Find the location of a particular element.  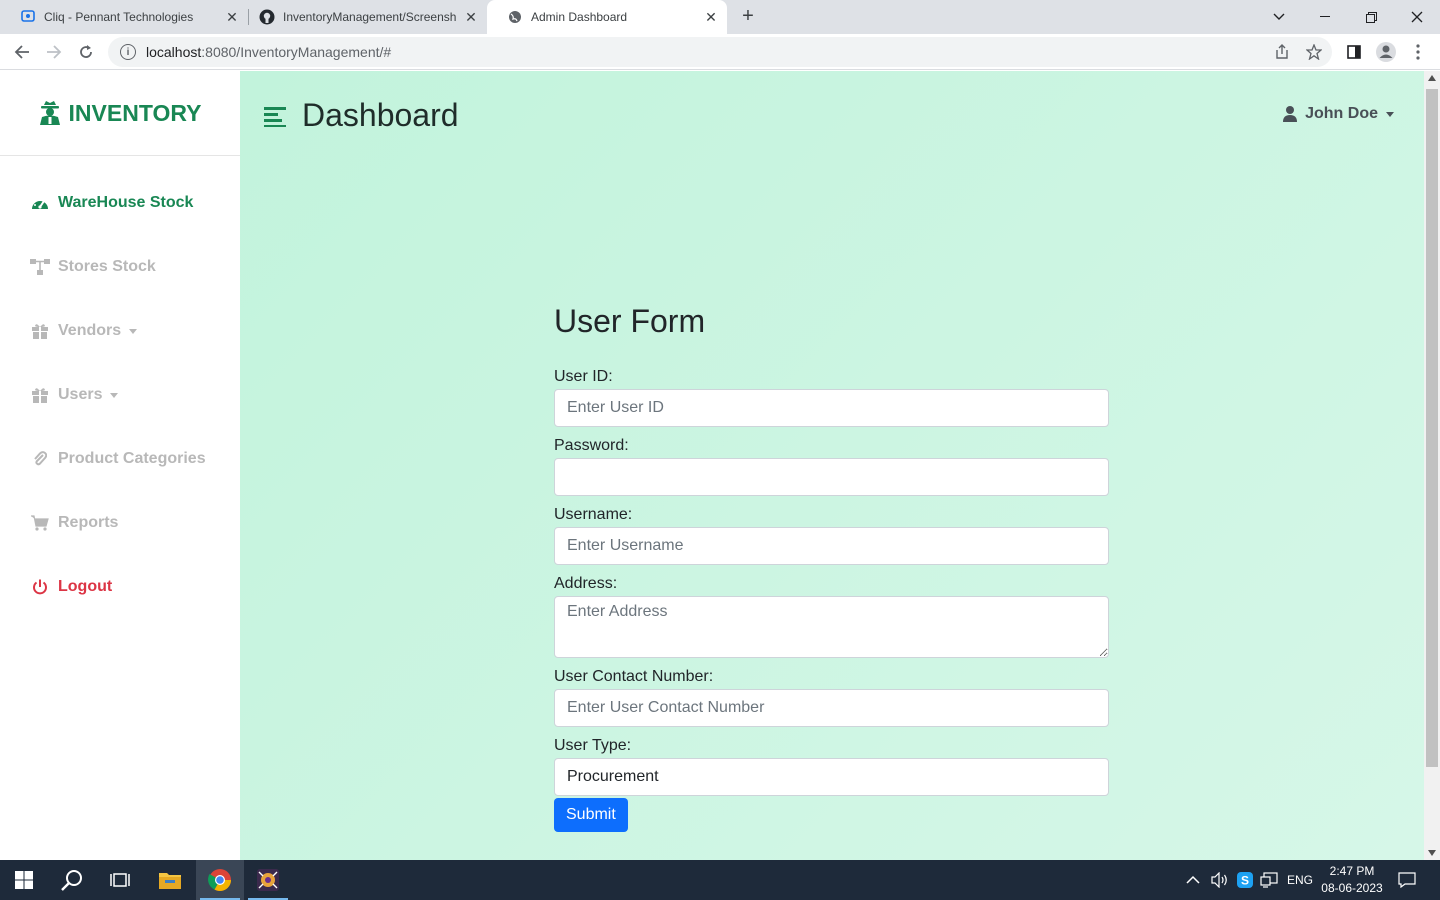

sidebar-item-label: Product Categories is located at coordinates (132, 458).